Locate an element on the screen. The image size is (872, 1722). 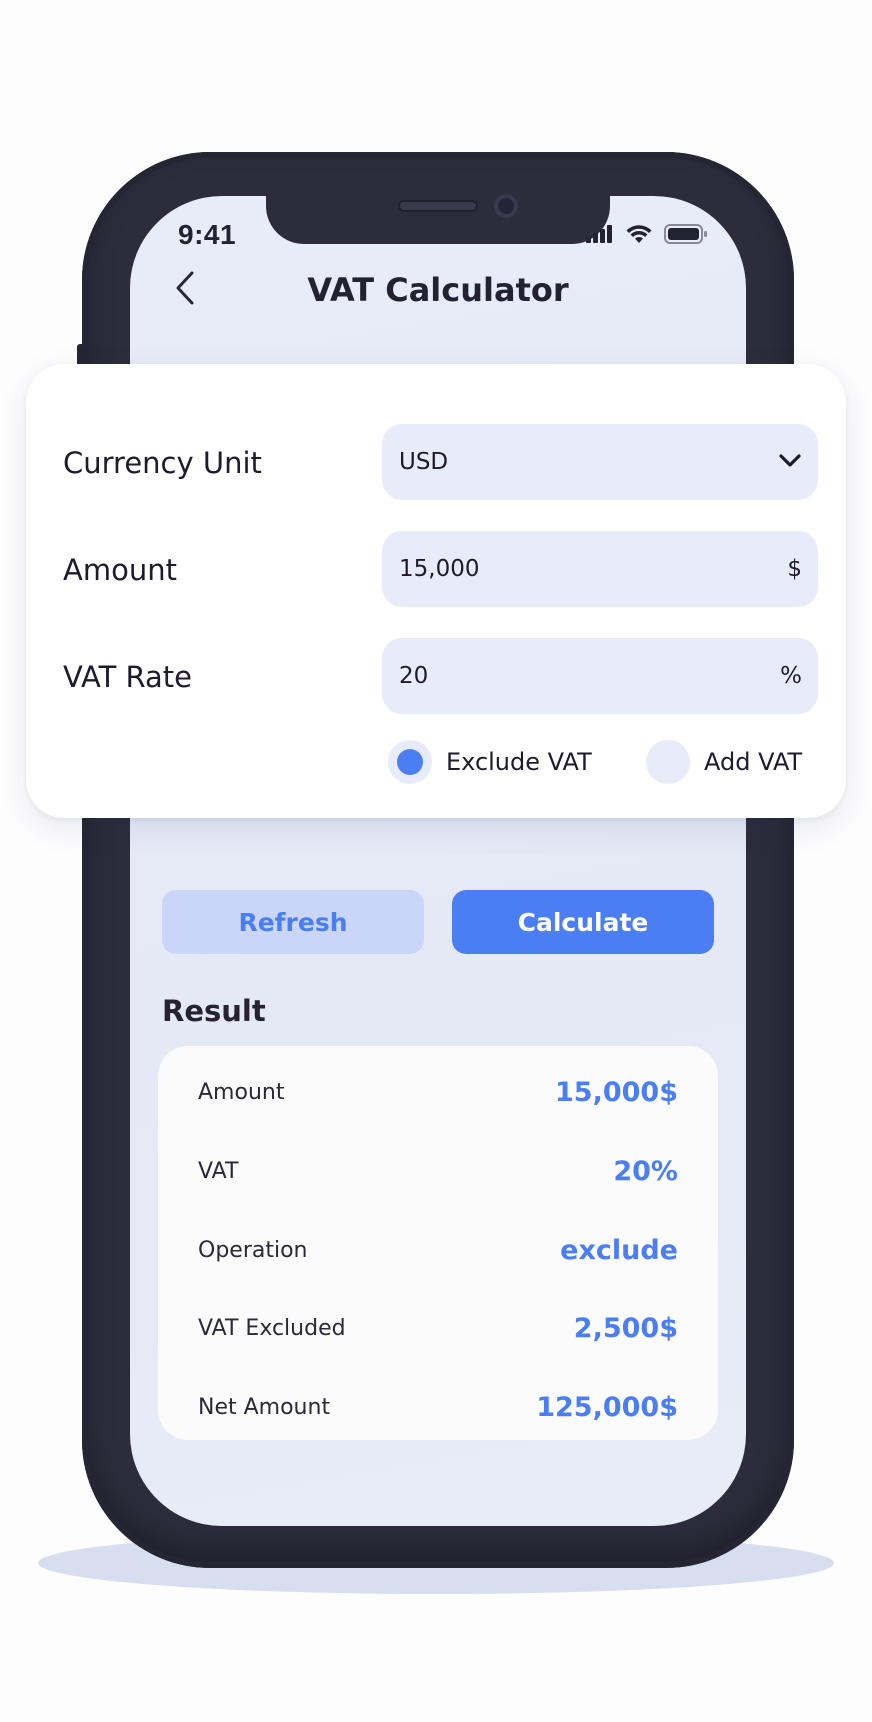
result-key: VAT Excluded is located at coordinates (272, 1328).